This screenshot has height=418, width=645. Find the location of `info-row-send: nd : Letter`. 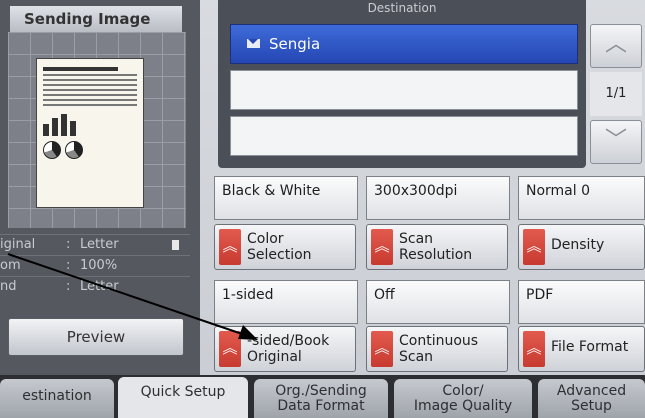

info-row-send: nd : Letter is located at coordinates (95, 286).